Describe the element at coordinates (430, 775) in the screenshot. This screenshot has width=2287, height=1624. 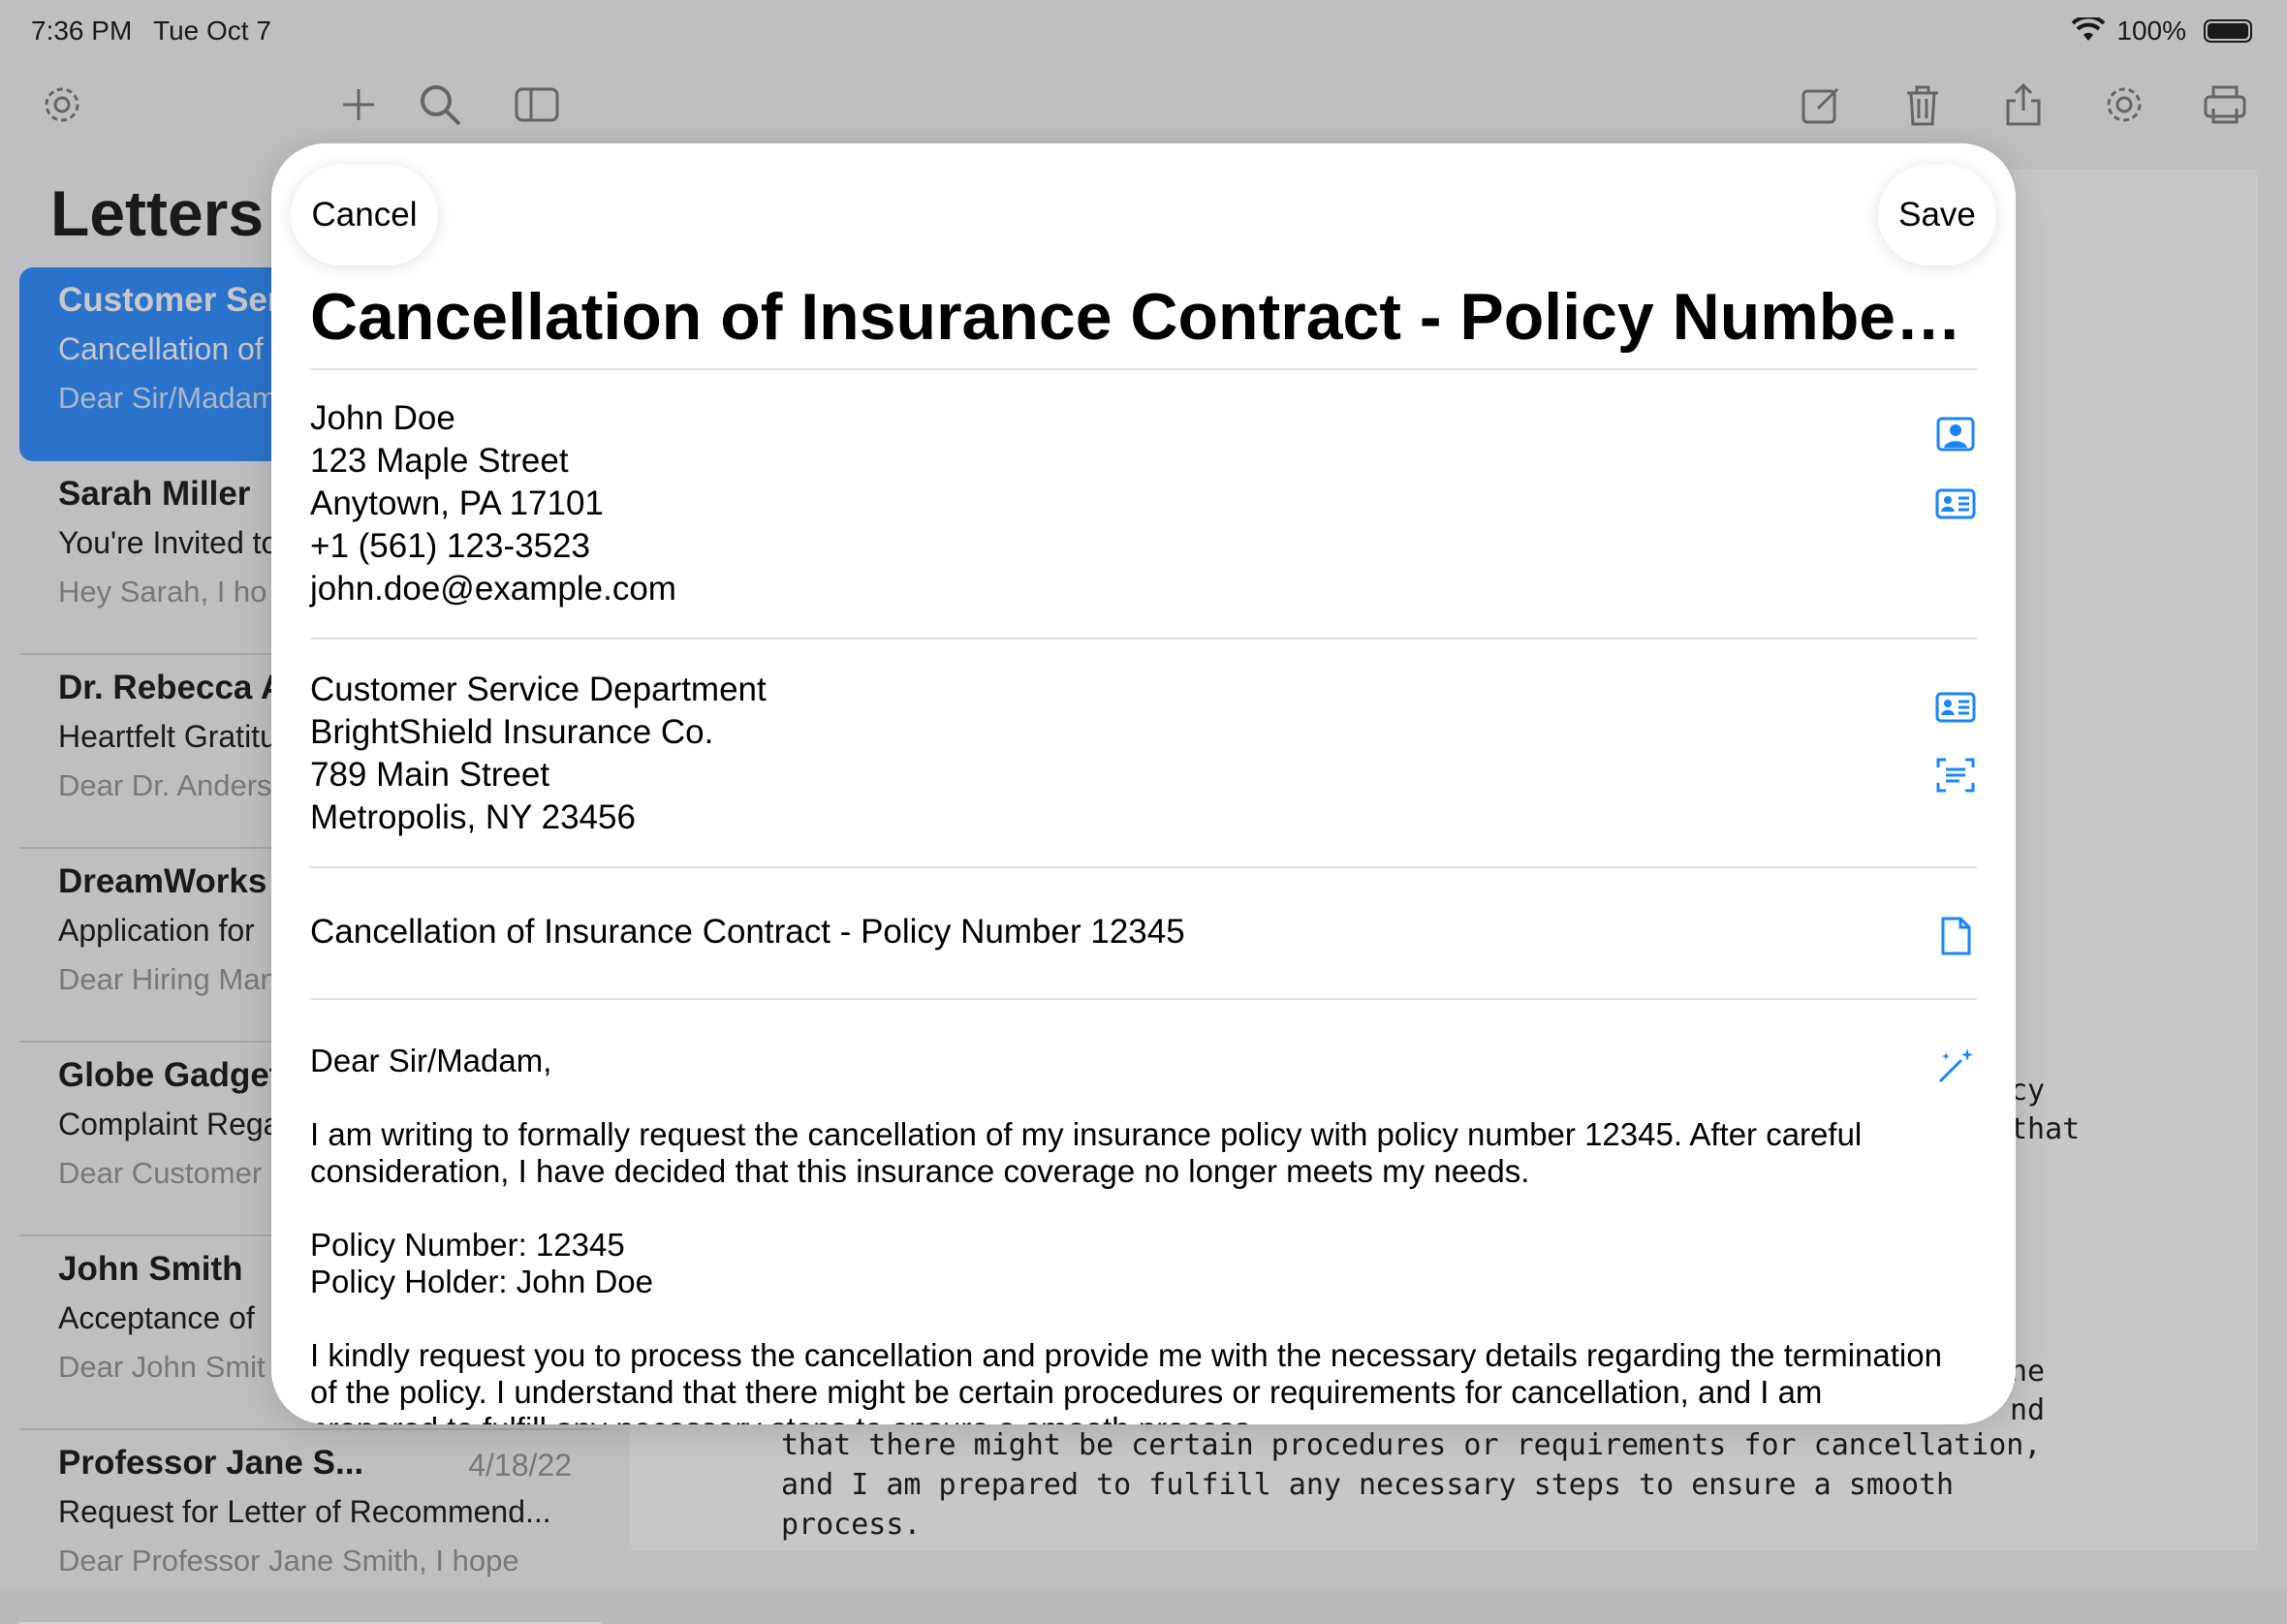
I see `recipient-street: 789 Main Street` at that location.